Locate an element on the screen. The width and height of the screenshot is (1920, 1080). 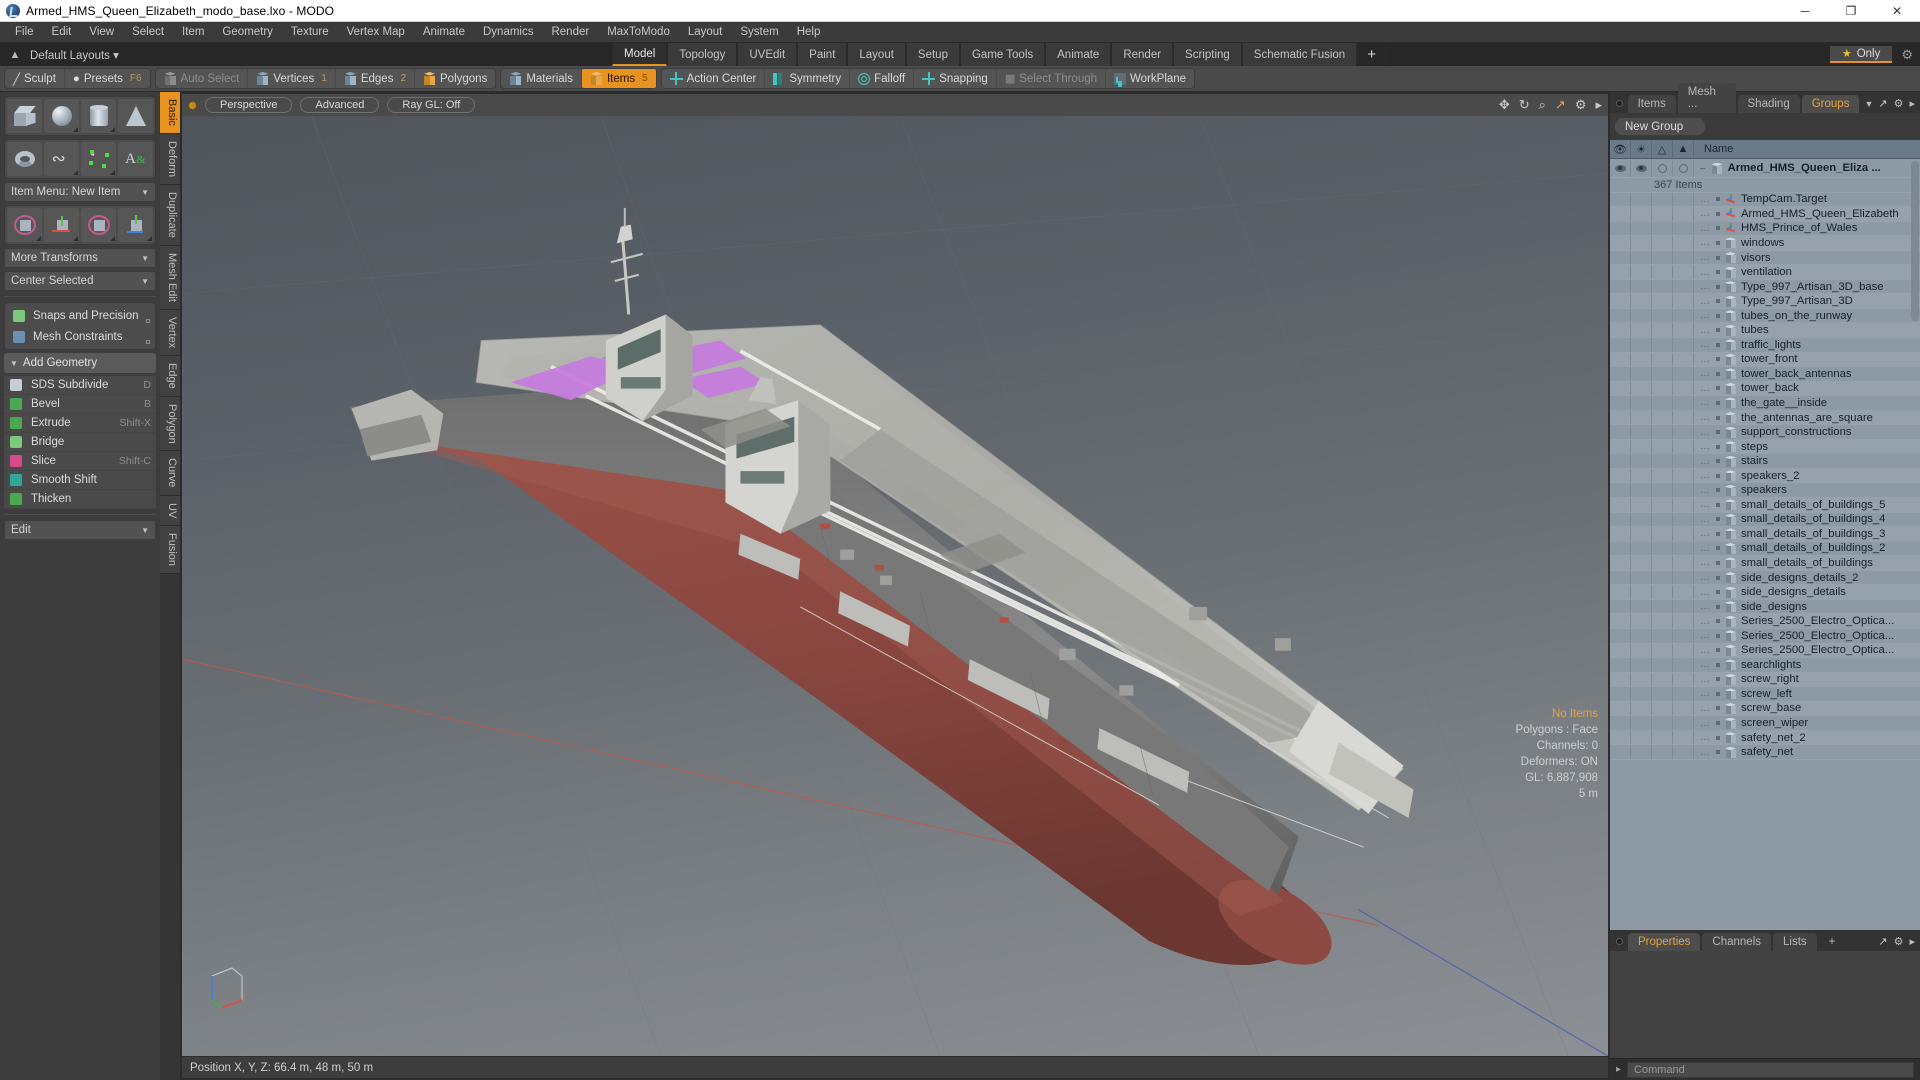
polygon-tool is located at coordinates (98, 159).